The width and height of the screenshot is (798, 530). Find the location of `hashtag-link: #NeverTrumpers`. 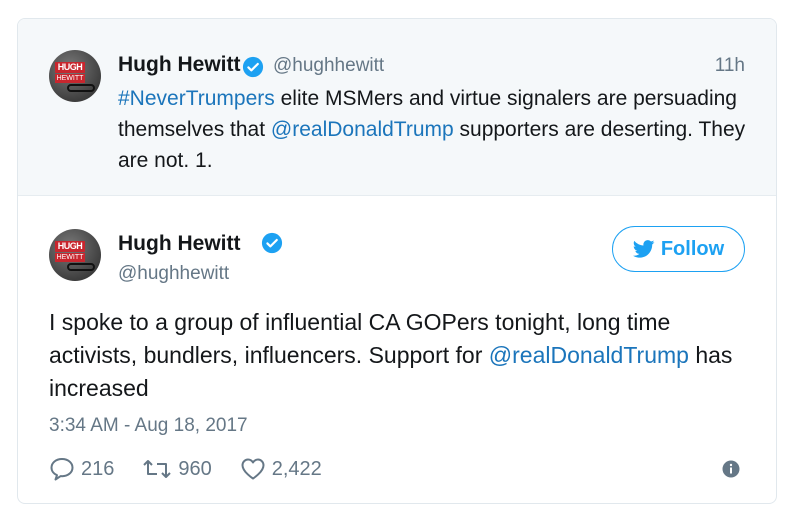

hashtag-link: #NeverTrumpers is located at coordinates (196, 98).